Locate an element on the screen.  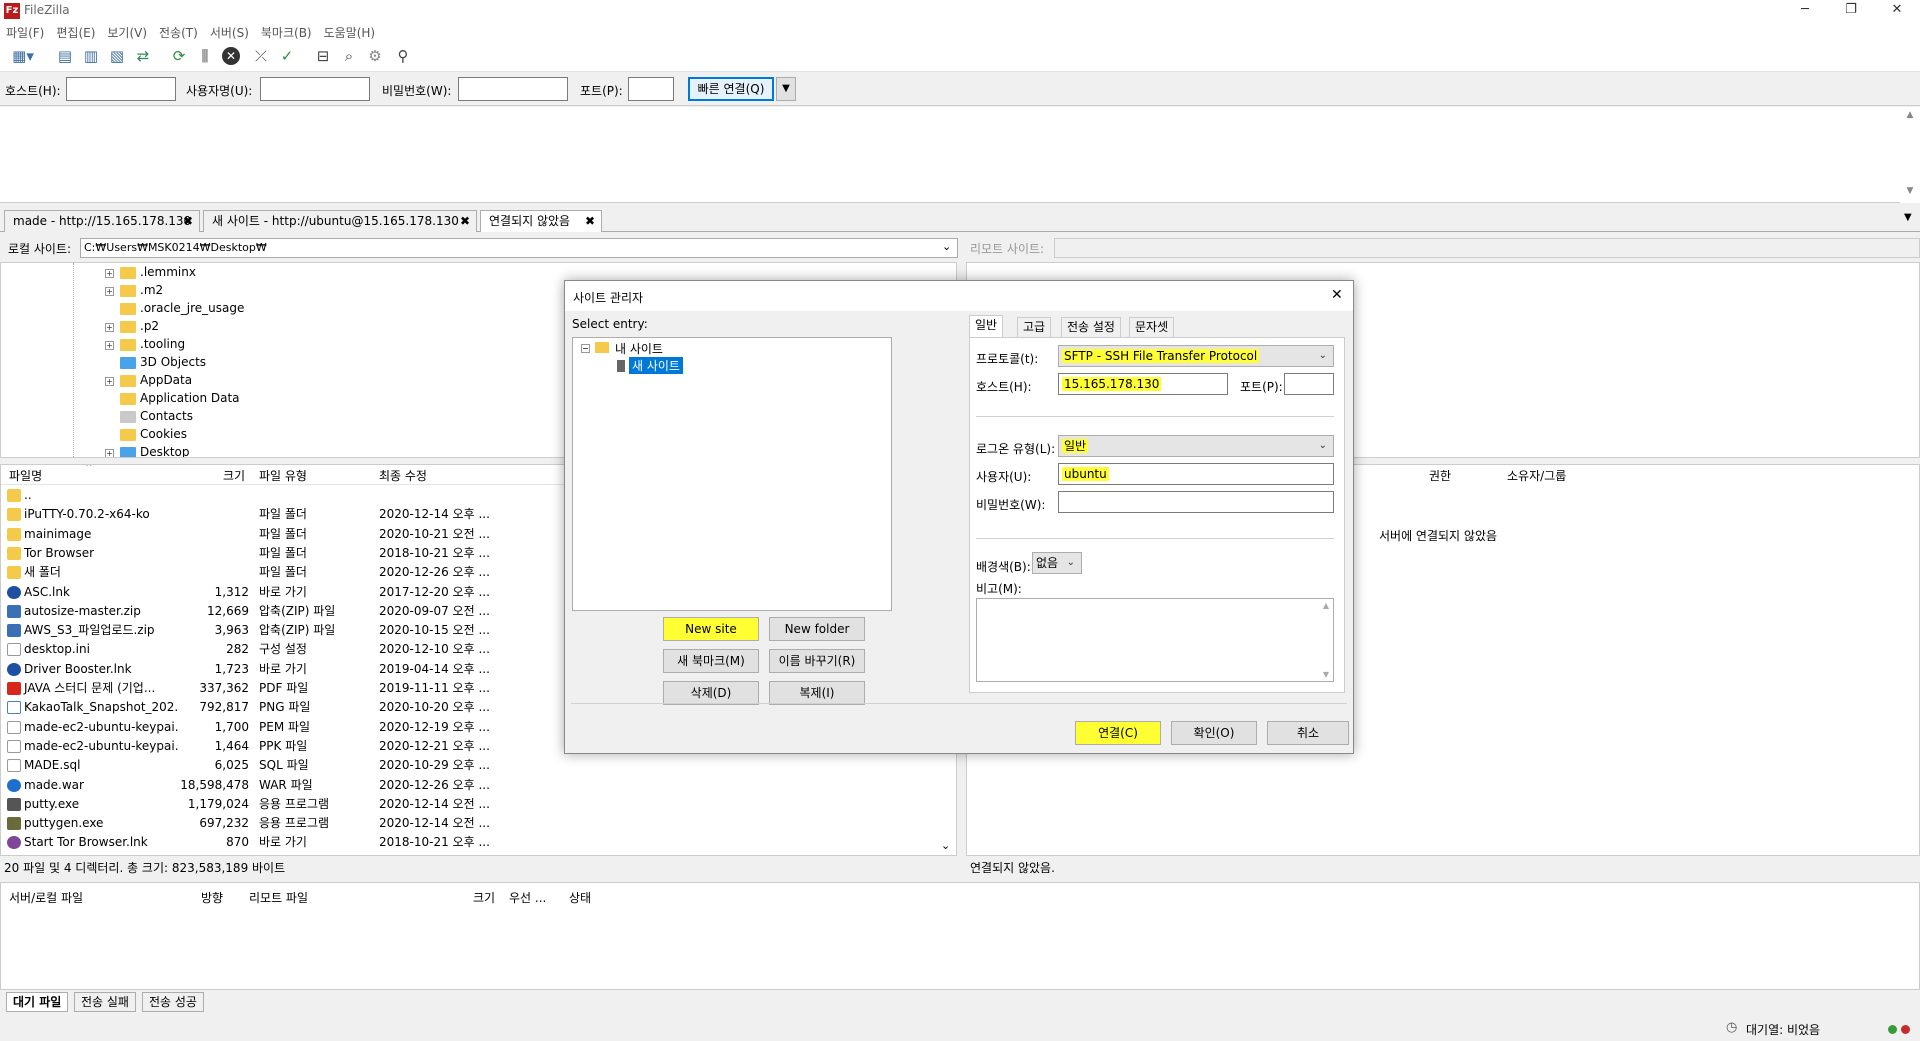
collapse-icon: − is located at coordinates (585, 348).